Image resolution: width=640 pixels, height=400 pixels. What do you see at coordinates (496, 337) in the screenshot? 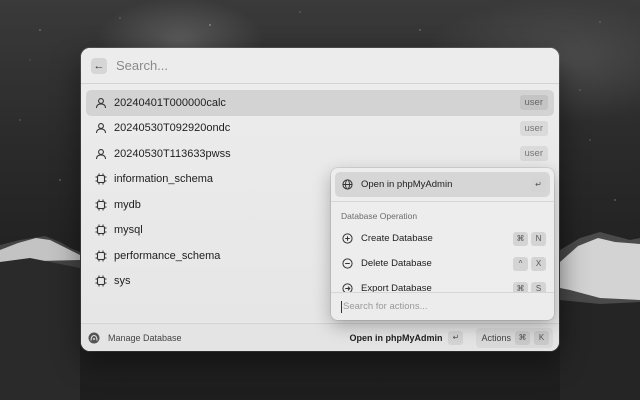
I see `actions-label: Actions` at bounding box center [496, 337].